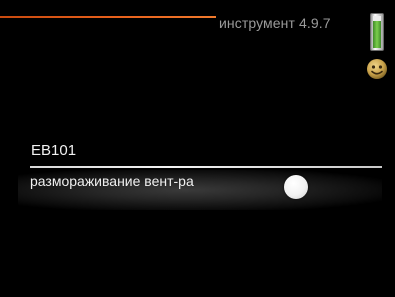 This screenshot has height=297, width=395. Describe the element at coordinates (377, 69) in the screenshot. I see `smiley-face-icon` at that location.